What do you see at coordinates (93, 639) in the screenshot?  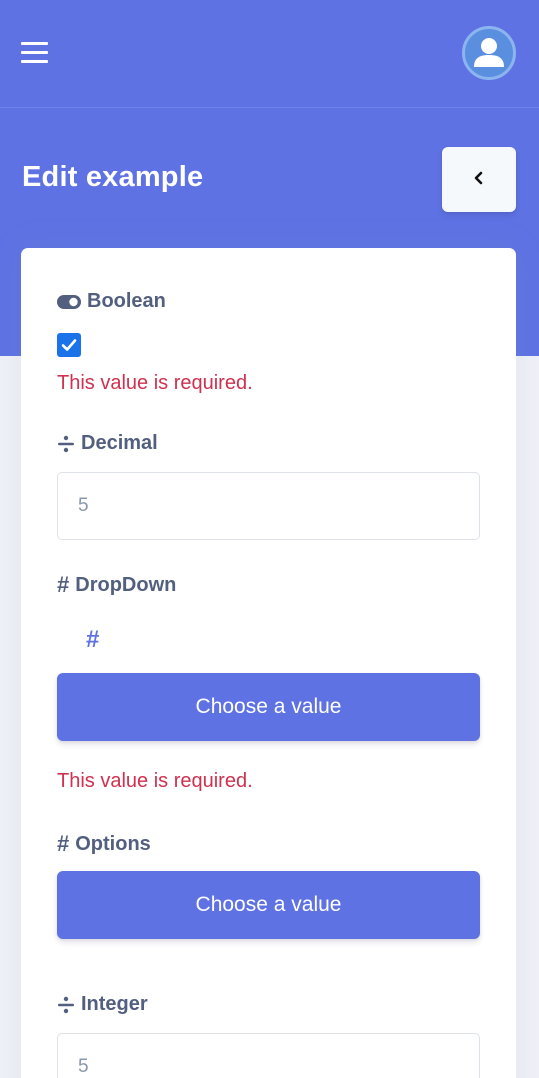 I see `dropdown-hash-icon: #` at bounding box center [93, 639].